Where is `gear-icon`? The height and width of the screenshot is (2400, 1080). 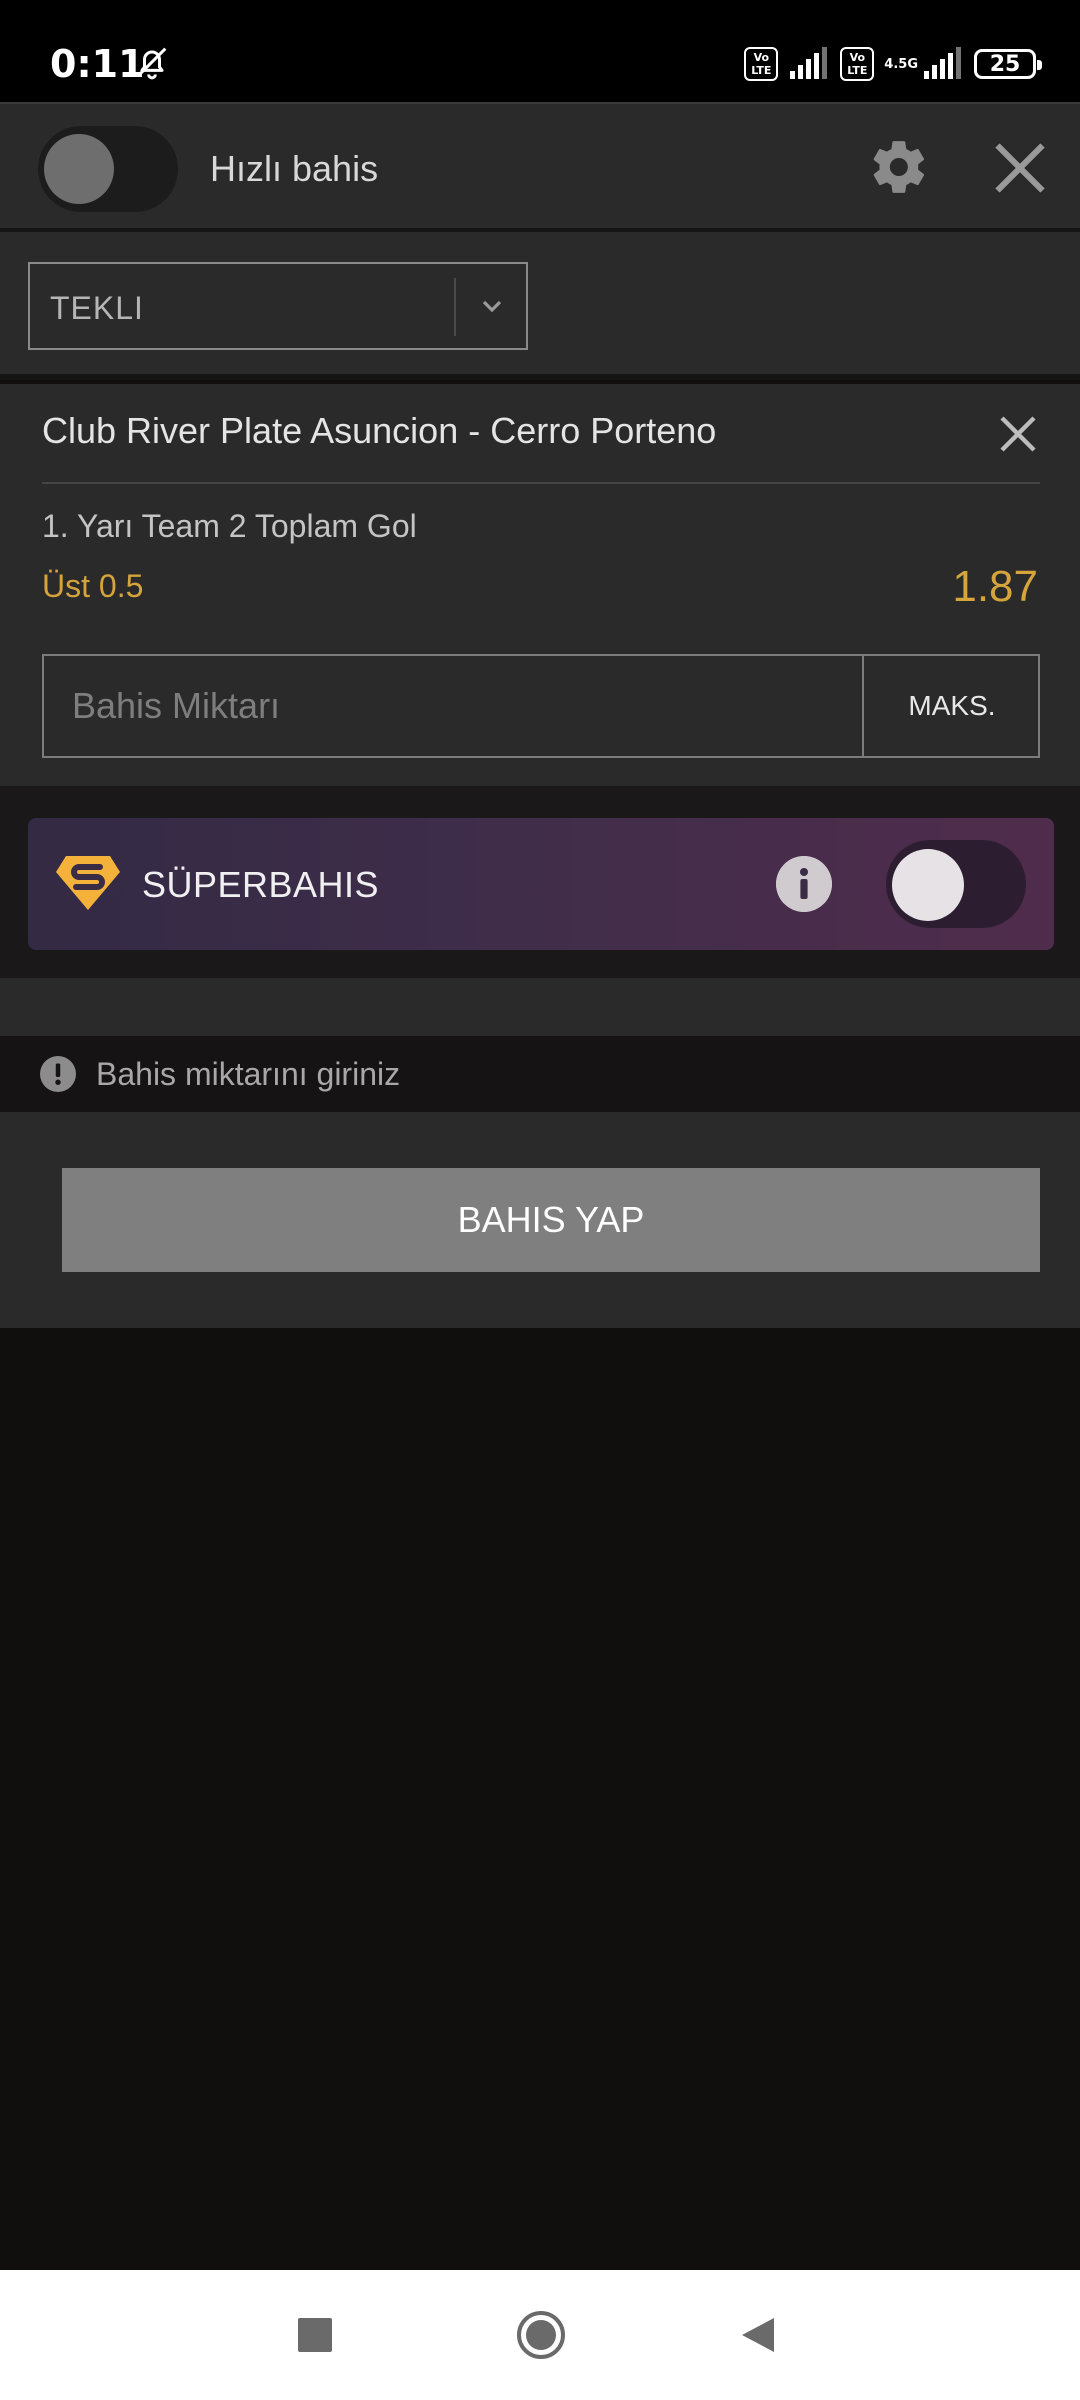 gear-icon is located at coordinates (899, 167).